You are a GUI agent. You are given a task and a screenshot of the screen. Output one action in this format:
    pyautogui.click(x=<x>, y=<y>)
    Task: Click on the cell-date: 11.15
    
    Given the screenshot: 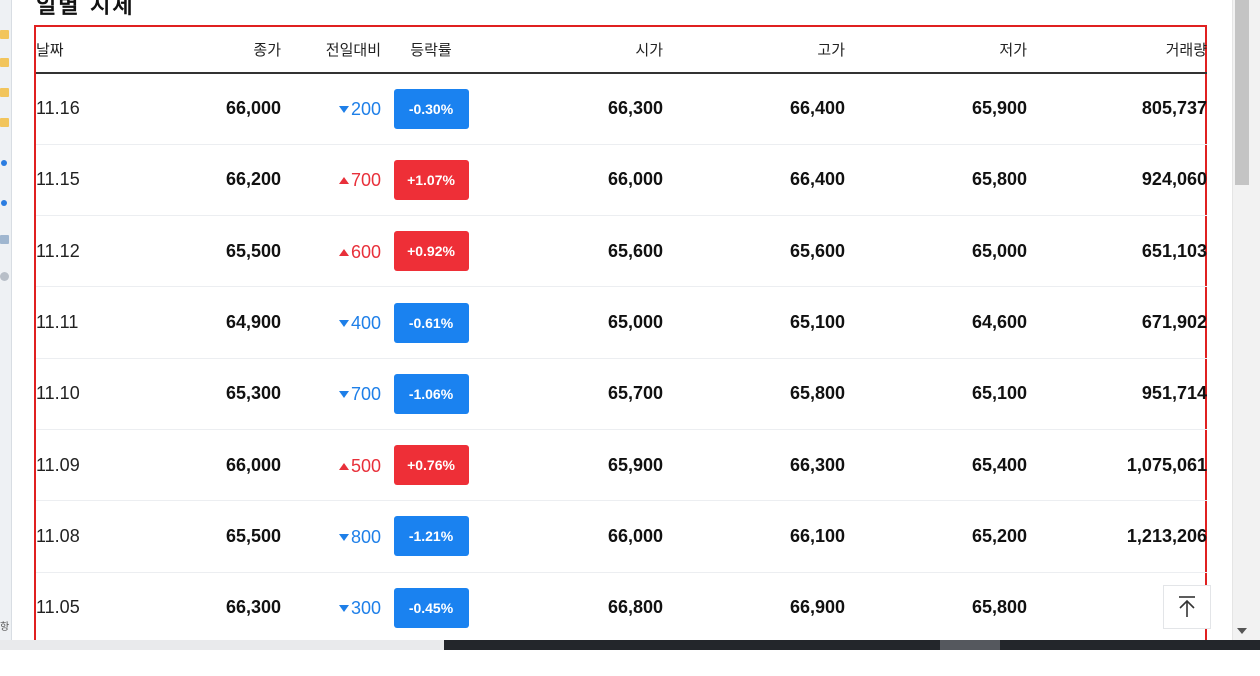 What is the action you would take?
    pyautogui.click(x=81, y=180)
    